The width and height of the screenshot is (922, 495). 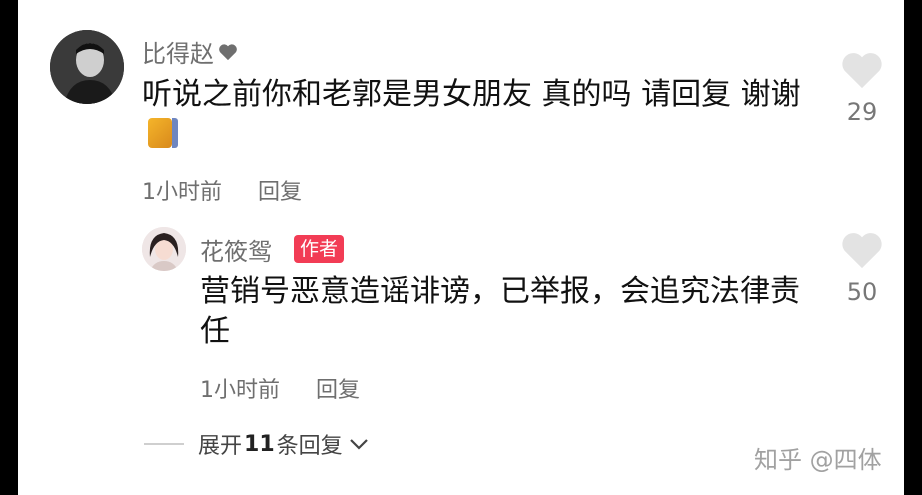 I want to click on reply-avatar-photo, so click(x=164, y=249).